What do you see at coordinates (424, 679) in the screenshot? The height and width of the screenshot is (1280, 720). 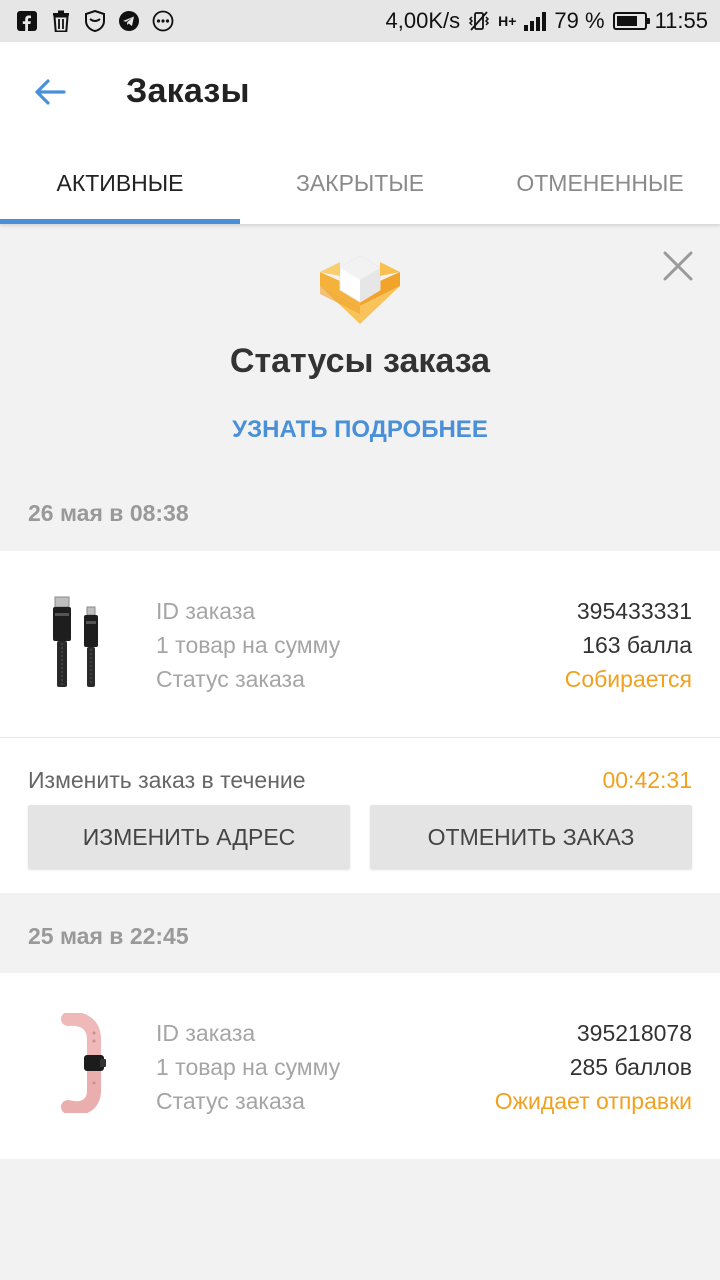 I see `order-status-row: Статус заказа Собирается` at bounding box center [424, 679].